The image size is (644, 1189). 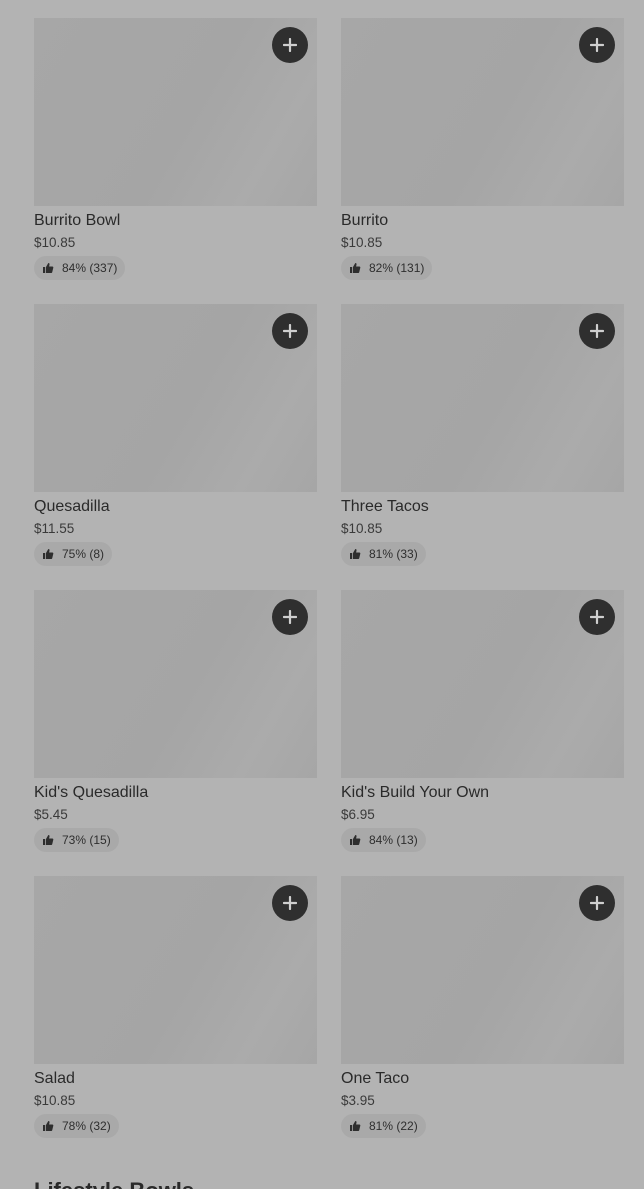 I want to click on item-price: $6.95, so click(x=358, y=814).